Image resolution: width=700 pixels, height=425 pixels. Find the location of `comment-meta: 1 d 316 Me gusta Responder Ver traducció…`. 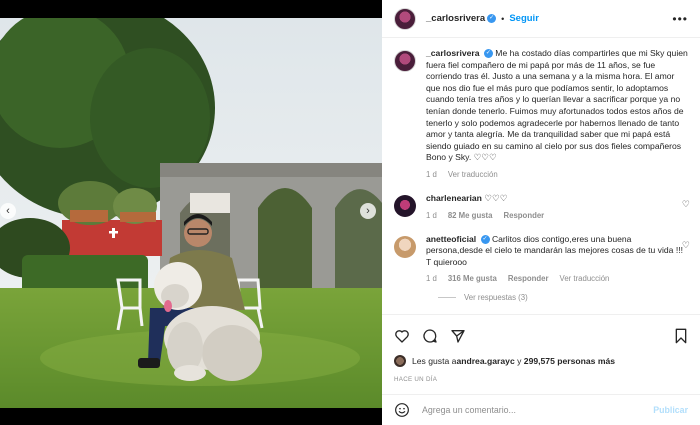

comment-meta: 1 d 316 Me gusta Responder Ver traducció… is located at coordinates (557, 278).